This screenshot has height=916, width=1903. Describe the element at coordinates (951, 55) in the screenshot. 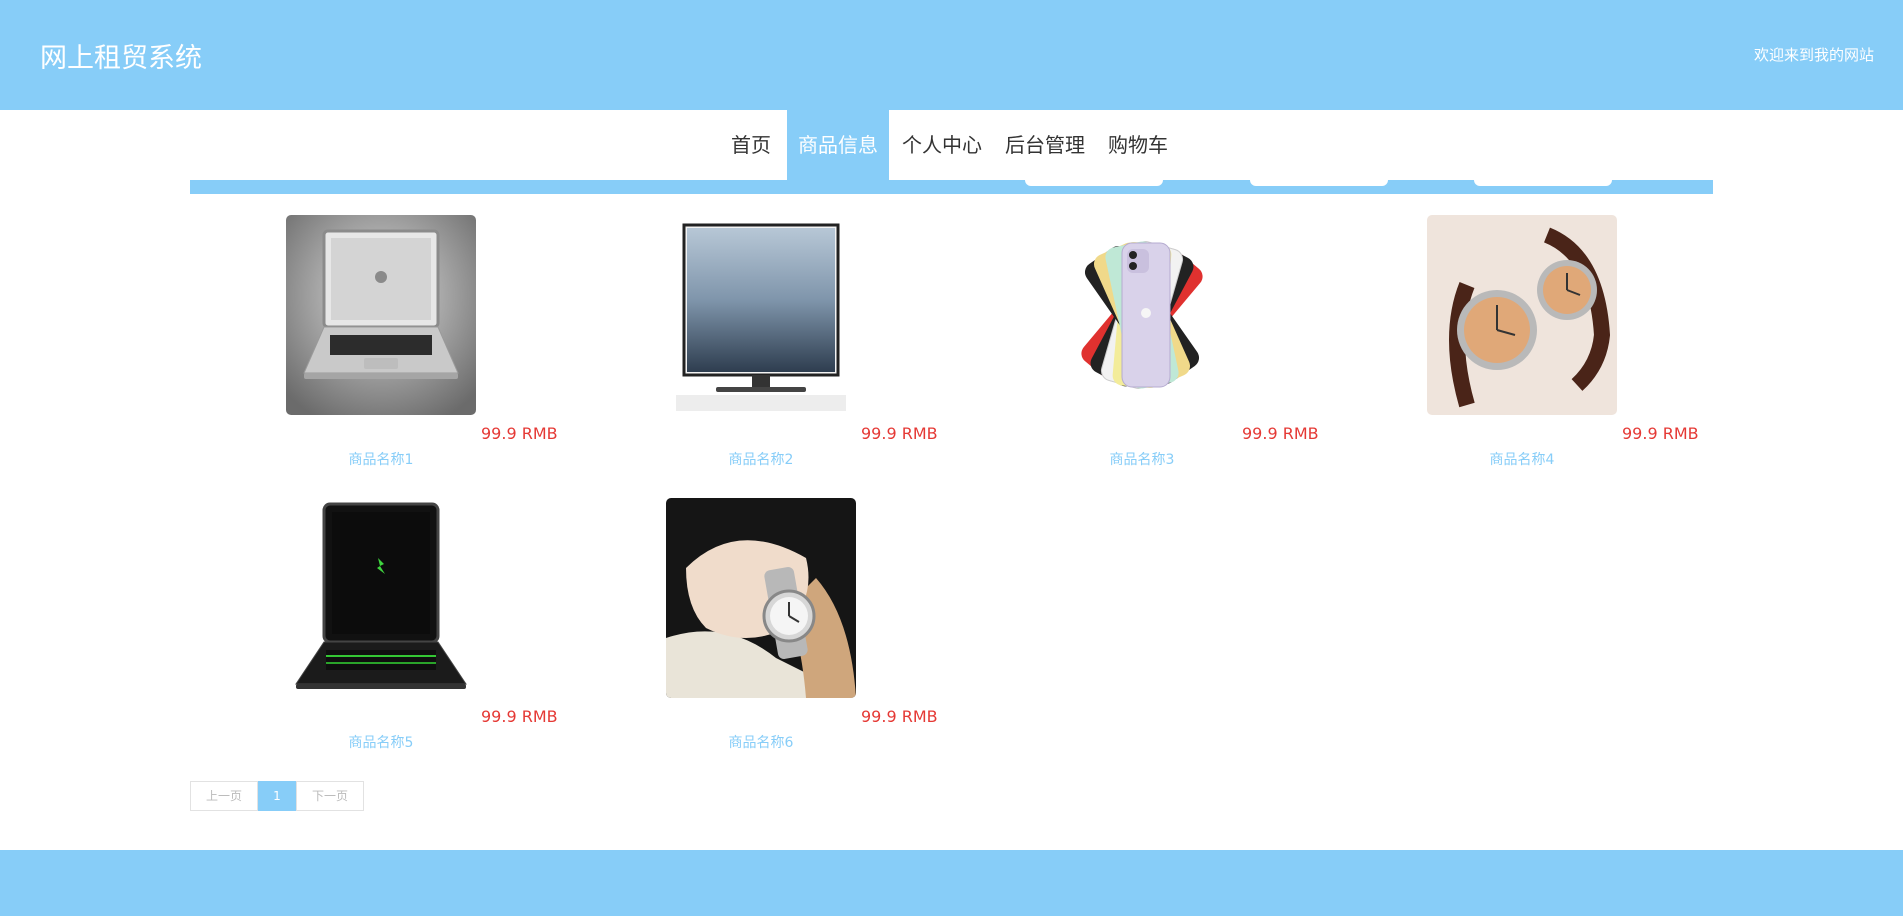

I see `top-header: 网上租贸系统 欢迎来到我的网站` at that location.